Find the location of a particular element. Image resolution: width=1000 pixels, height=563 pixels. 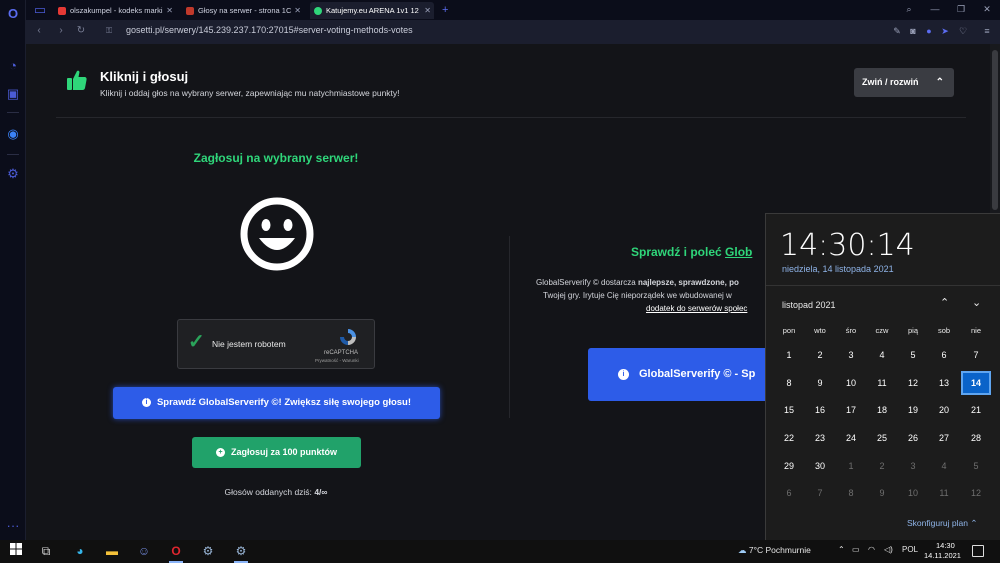

calendar-day: 14 is located at coordinates (976, 383).